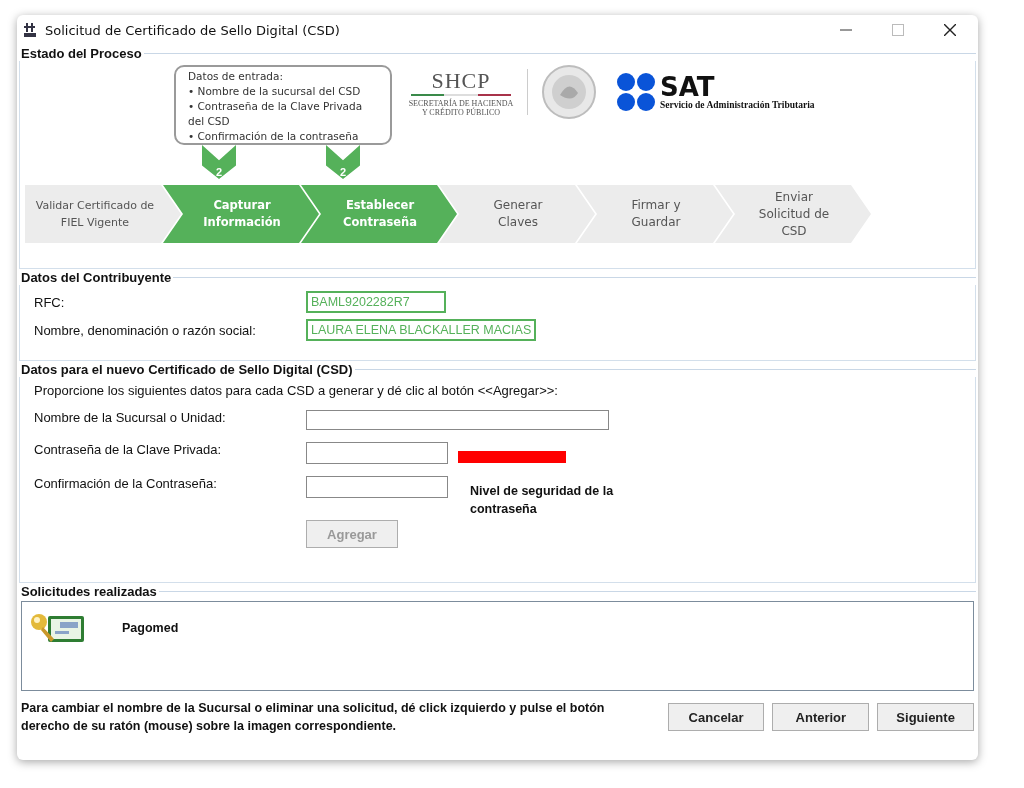  What do you see at coordinates (130, 417) in the screenshot?
I see `field-label: Nombre de la Sucursal o Unidad:` at bounding box center [130, 417].